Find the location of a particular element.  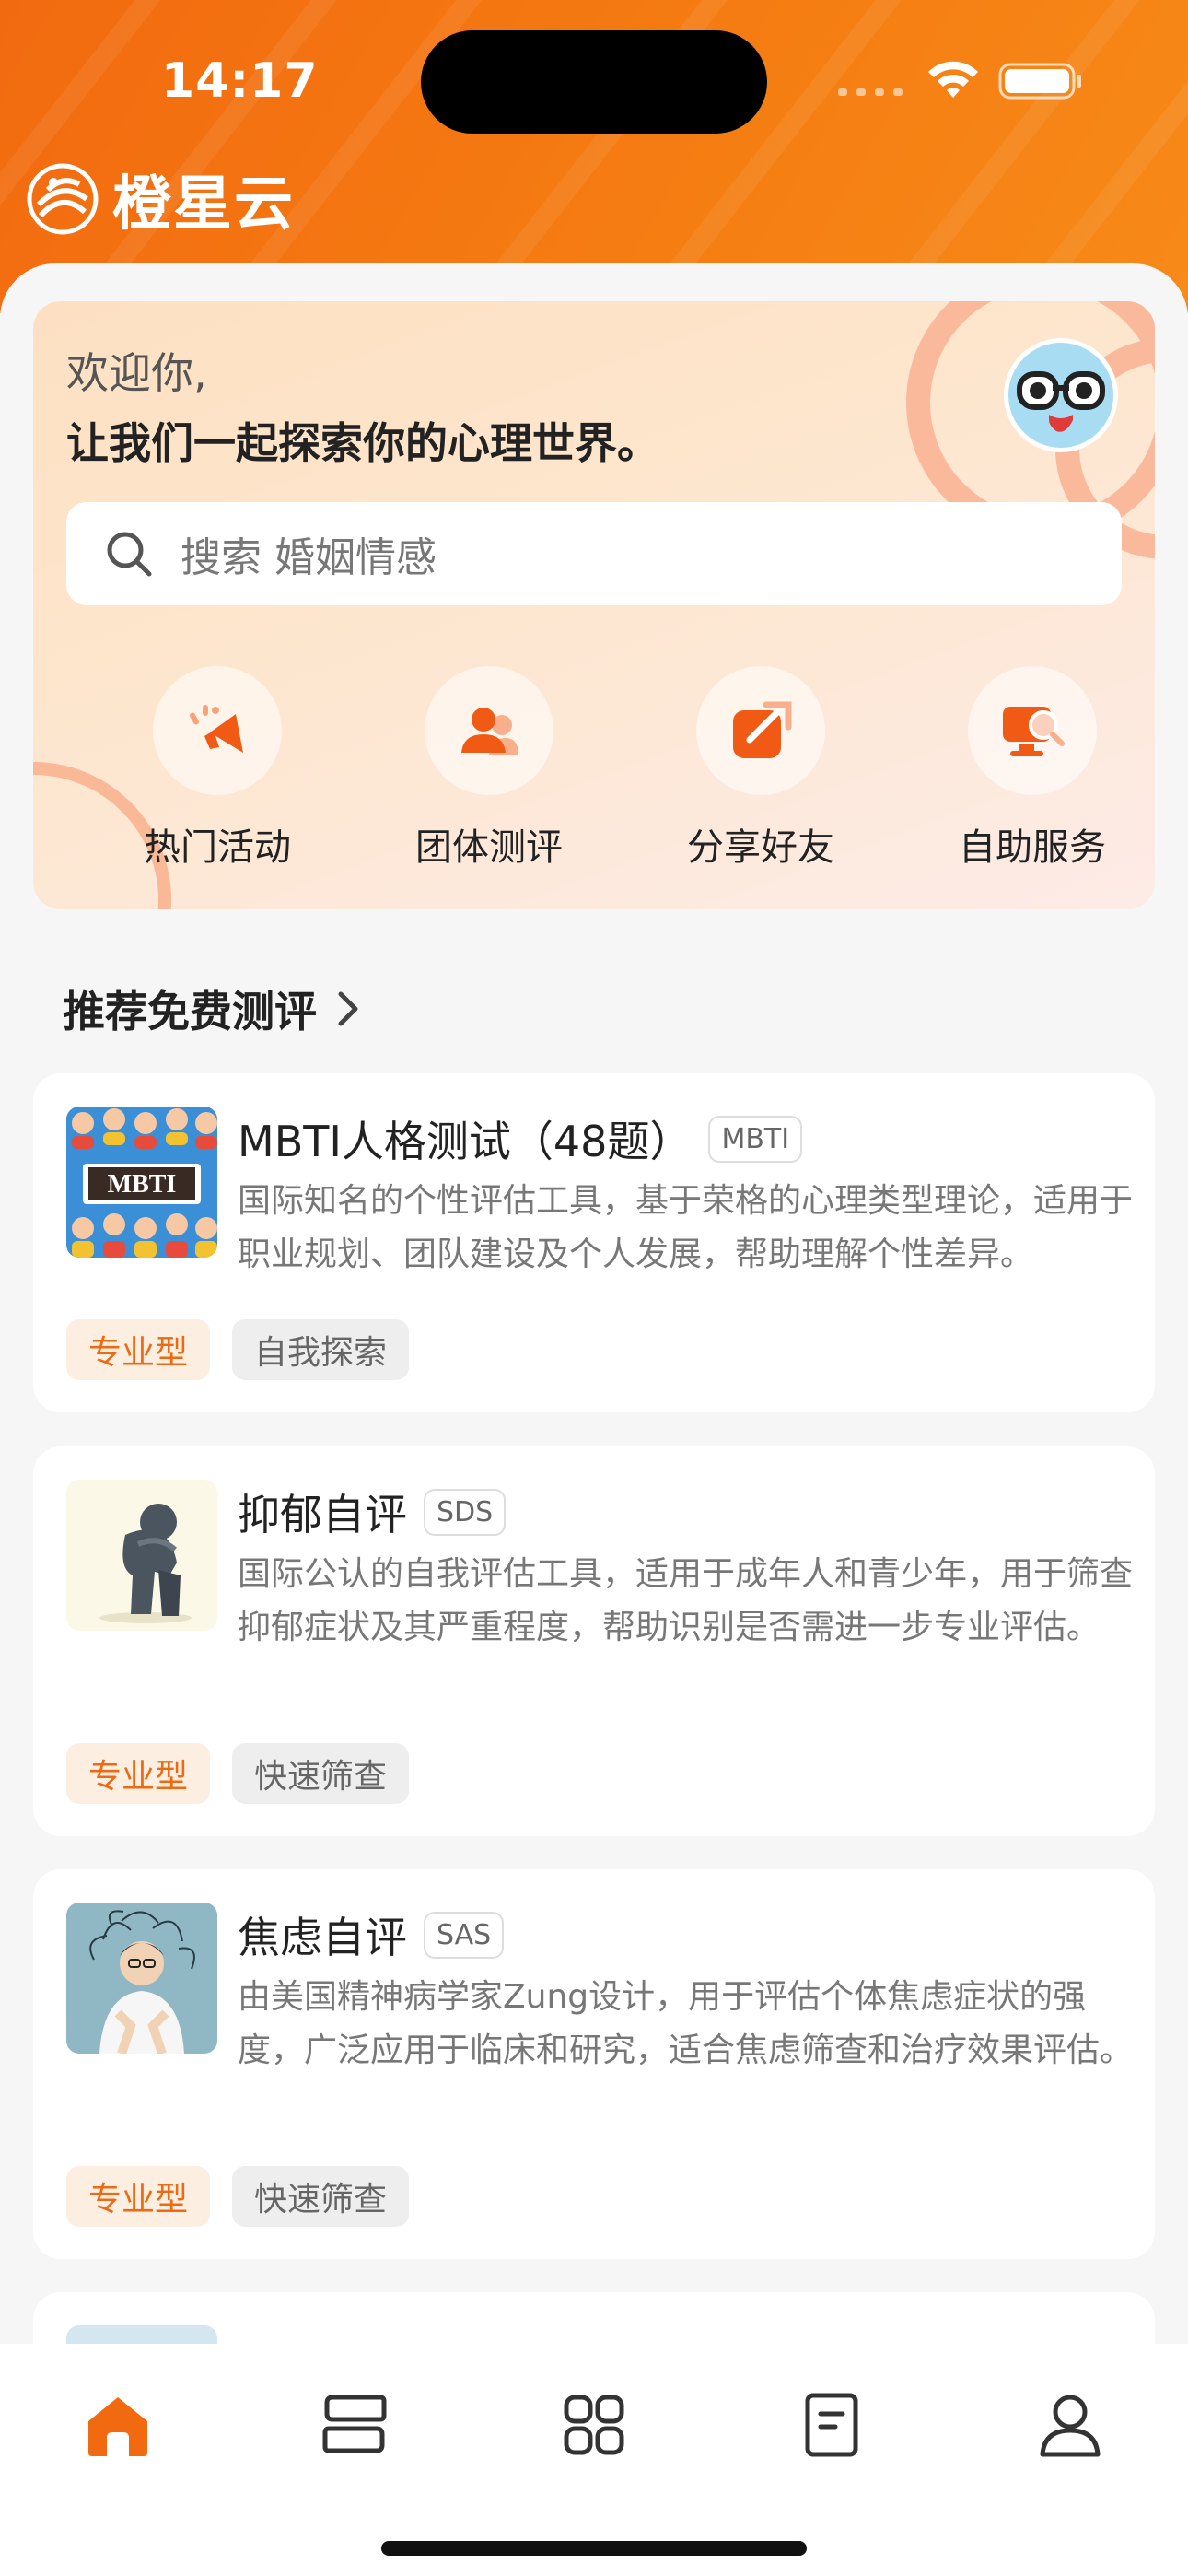

megaphone-icon is located at coordinates (216, 729).